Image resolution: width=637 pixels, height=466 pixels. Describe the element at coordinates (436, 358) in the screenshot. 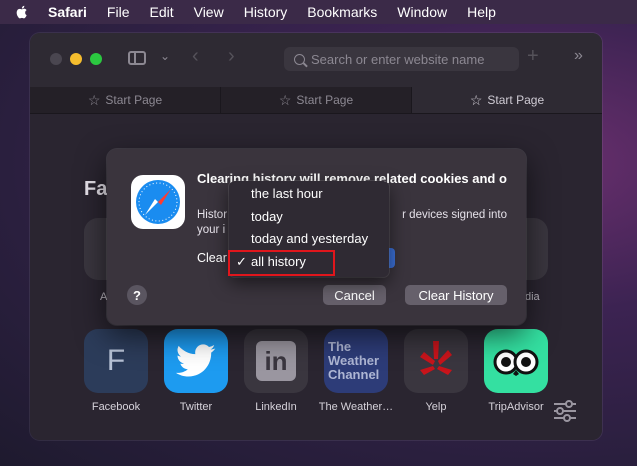

I see `yelp-burst-icon` at that location.